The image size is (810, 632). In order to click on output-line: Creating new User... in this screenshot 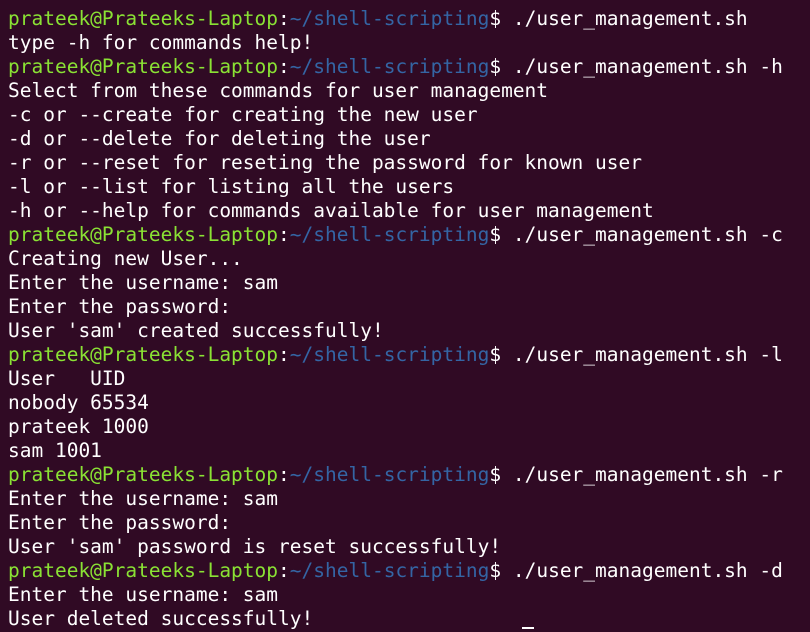, I will do `click(409, 259)`.